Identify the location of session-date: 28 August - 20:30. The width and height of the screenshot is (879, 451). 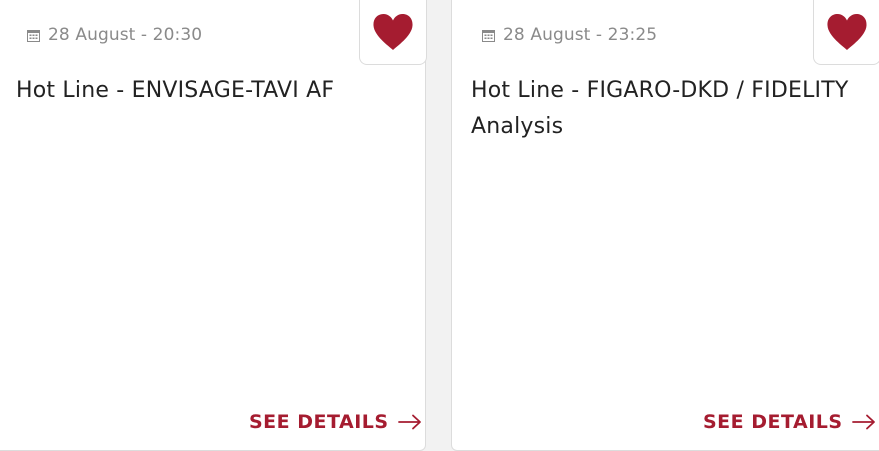
(114, 35).